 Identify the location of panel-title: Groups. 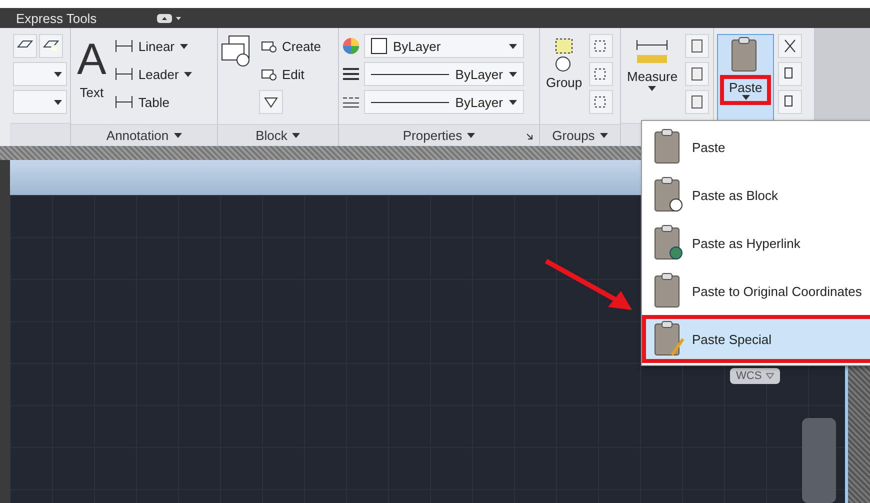
(580, 135).